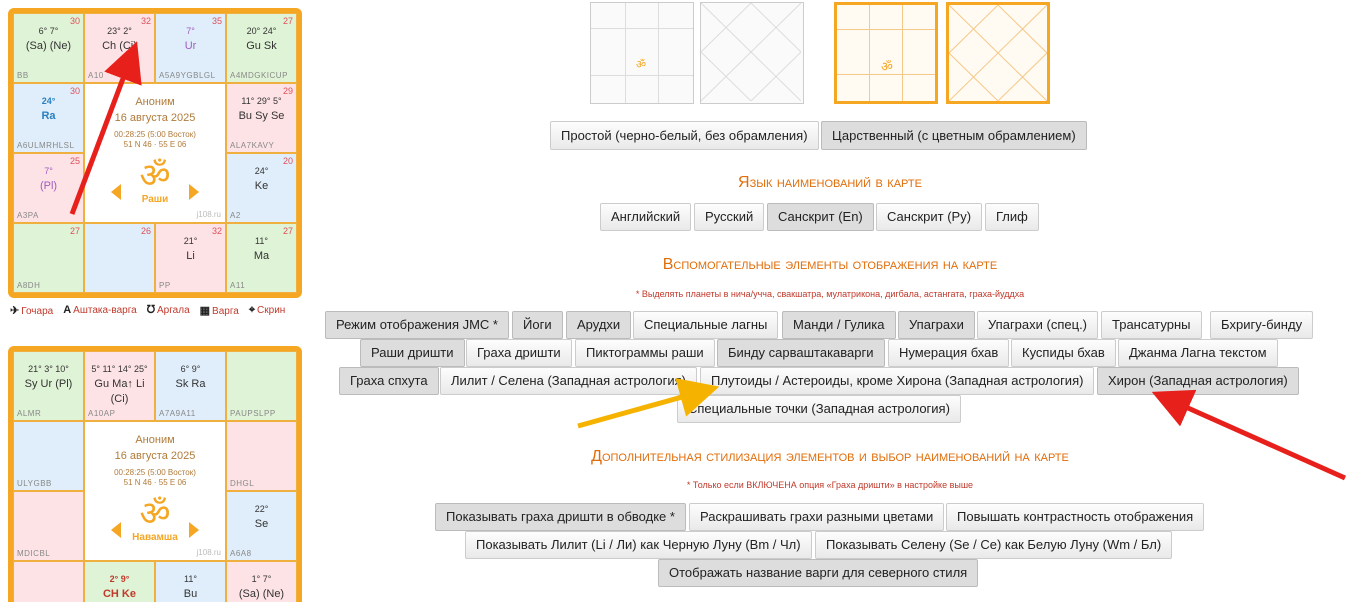 The image size is (1372, 602). I want to click on yellow-arrow-plutoids-button, so click(648, 403).